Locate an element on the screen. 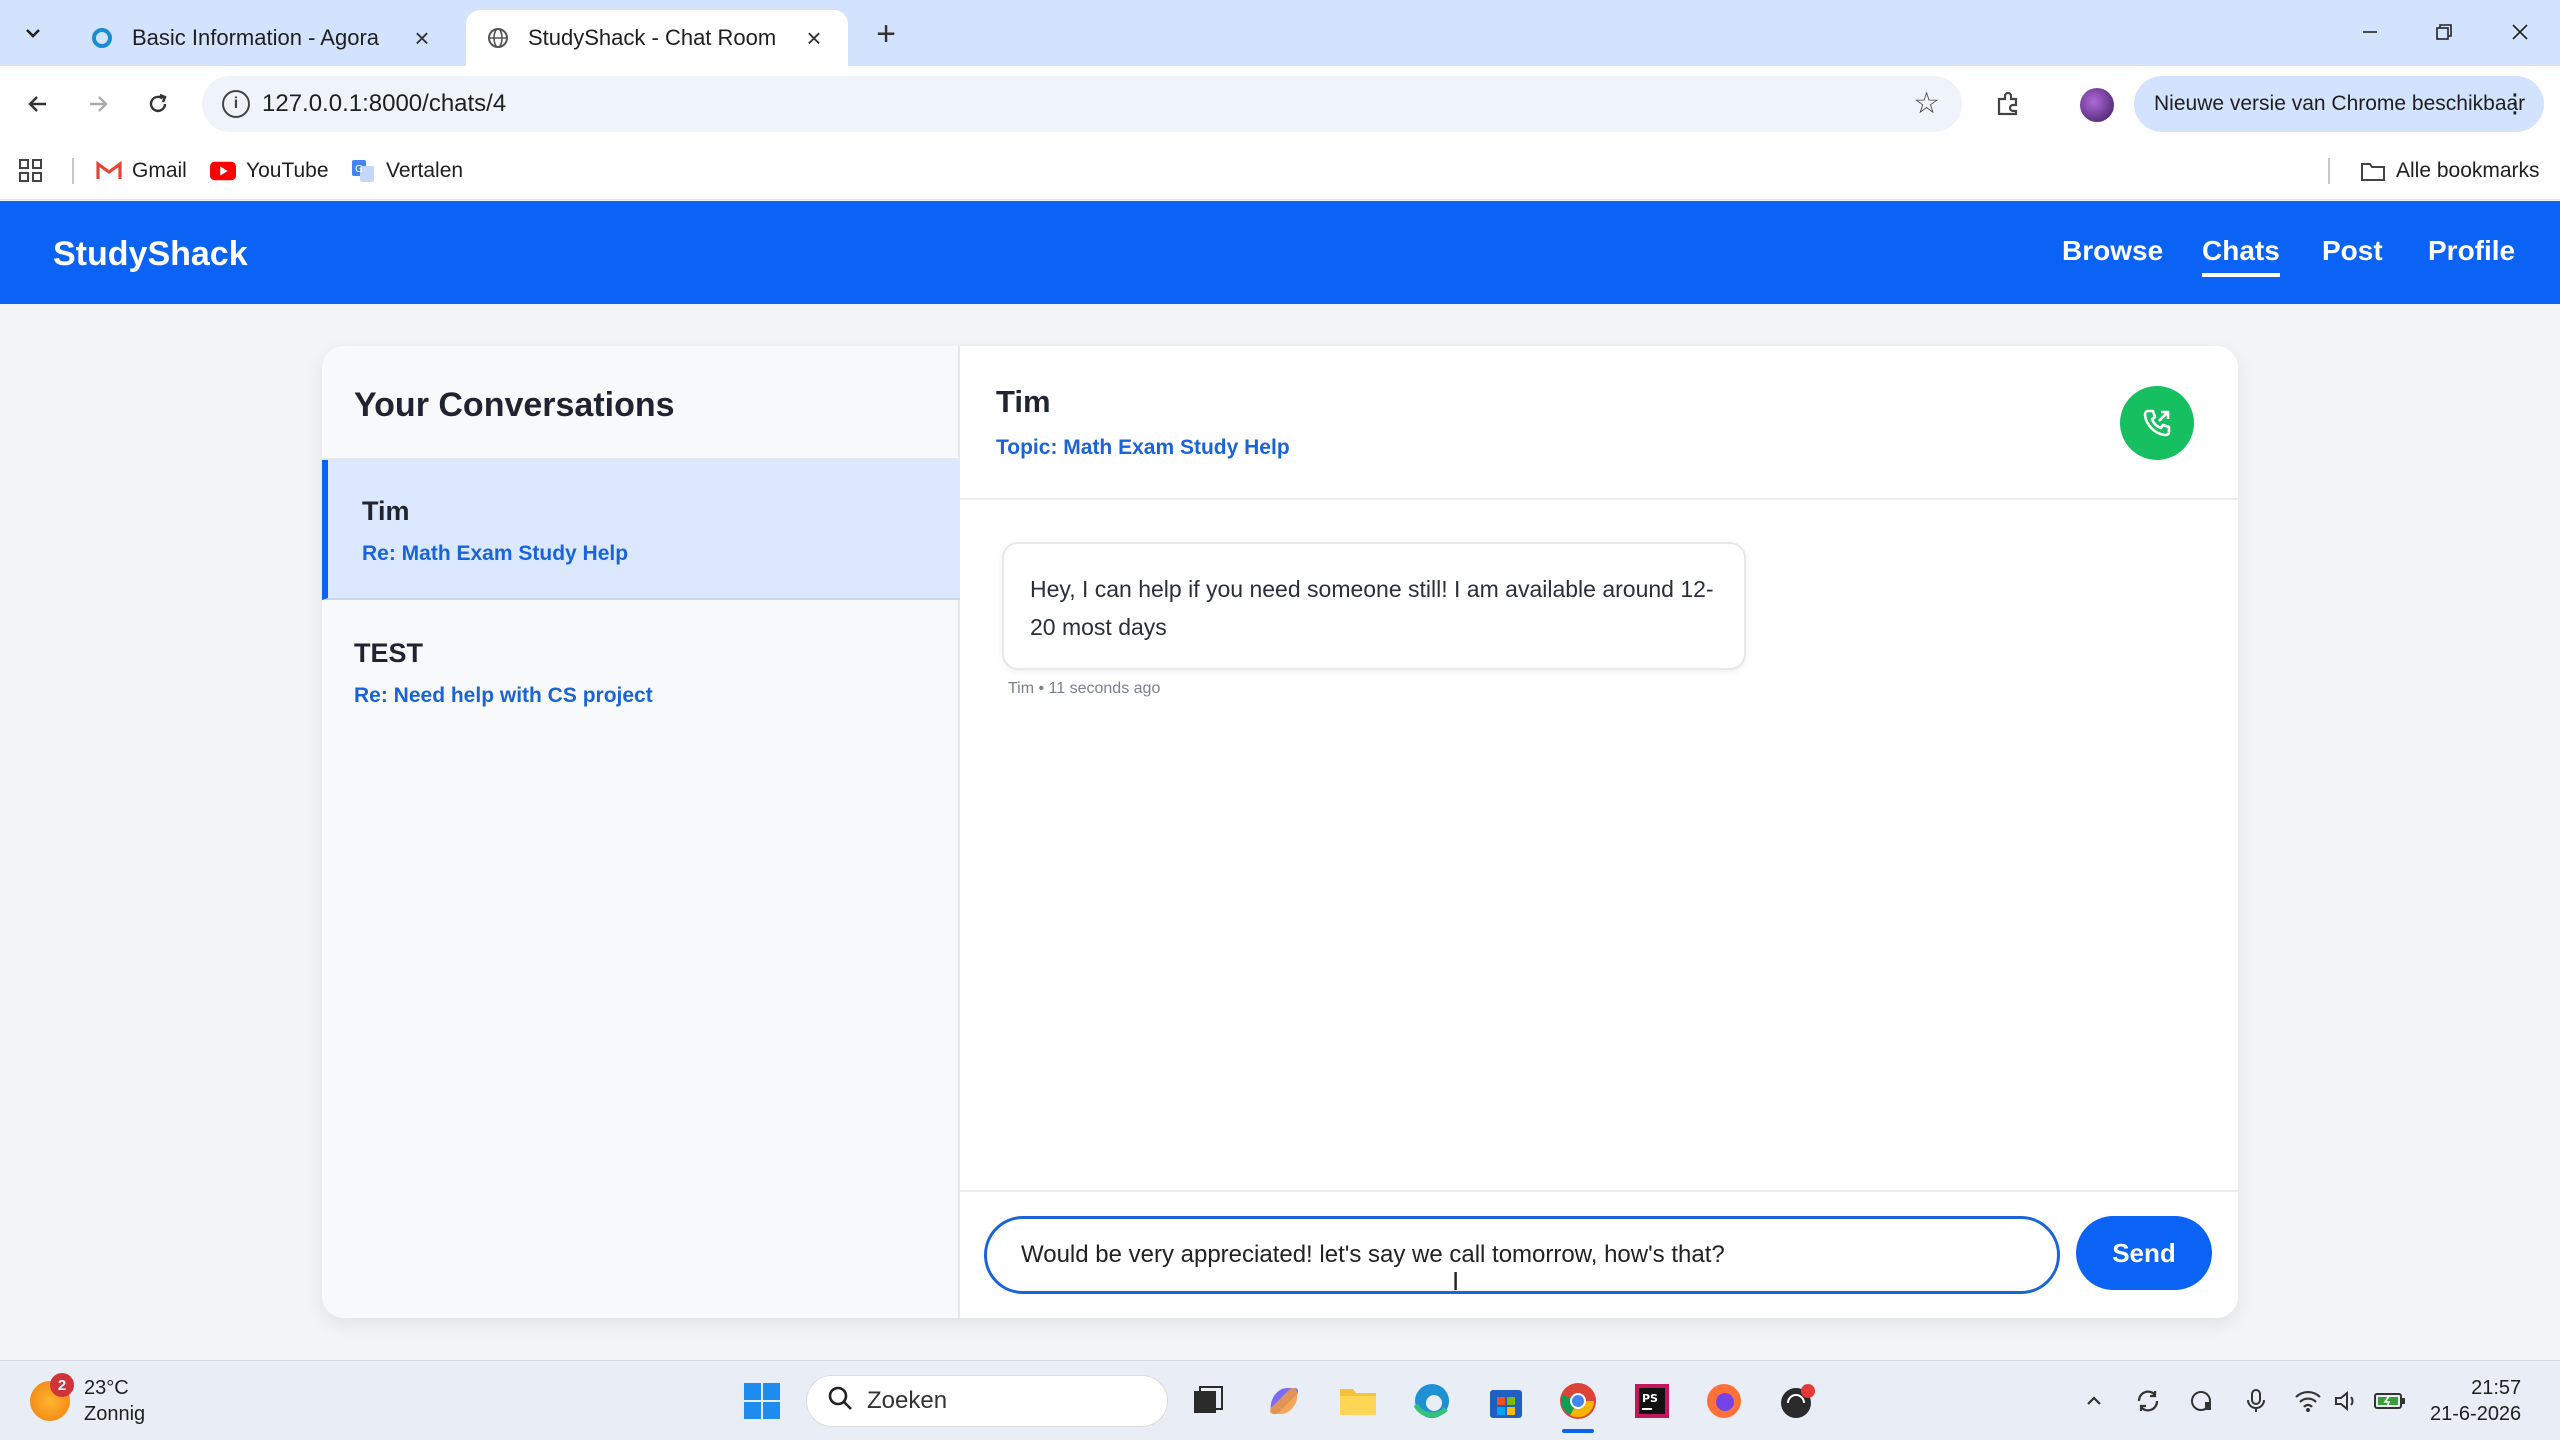  notification-badge: 2 is located at coordinates (62, 1385).